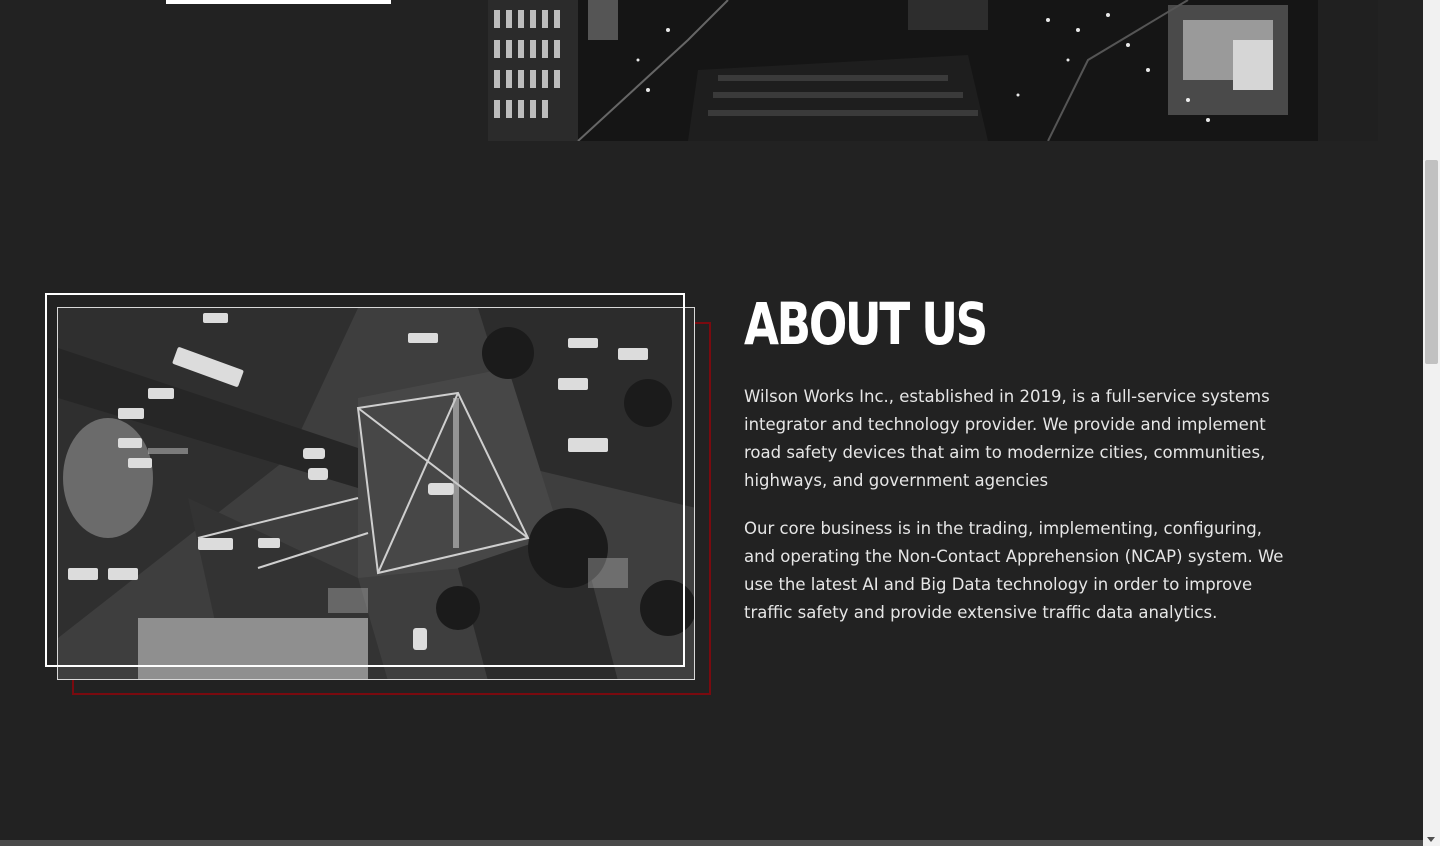 This screenshot has width=1440, height=846. What do you see at coordinates (1431, 423) in the screenshot?
I see `page-scrollbar` at bounding box center [1431, 423].